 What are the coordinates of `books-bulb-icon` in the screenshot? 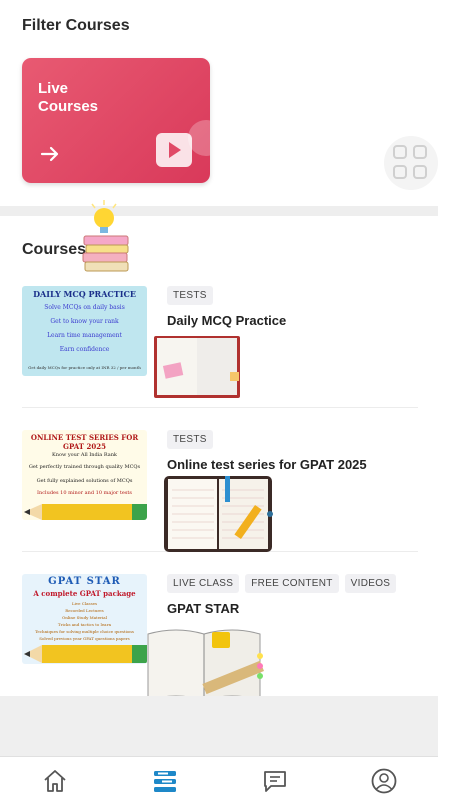 It's located at (105, 236).